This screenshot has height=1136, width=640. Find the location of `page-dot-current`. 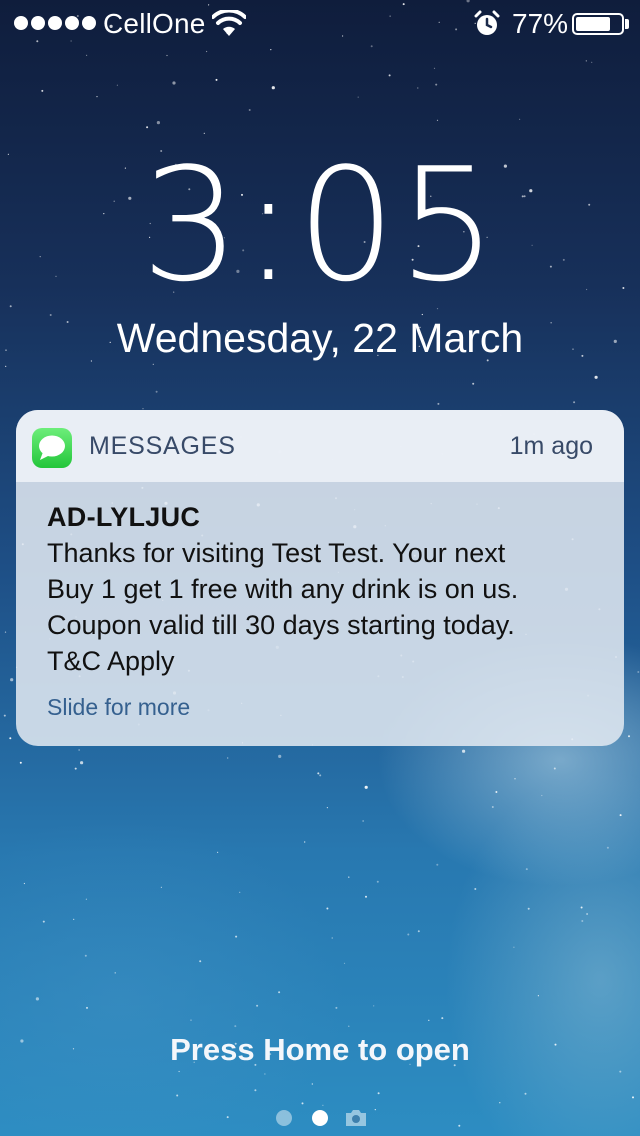

page-dot-current is located at coordinates (320, 1118).